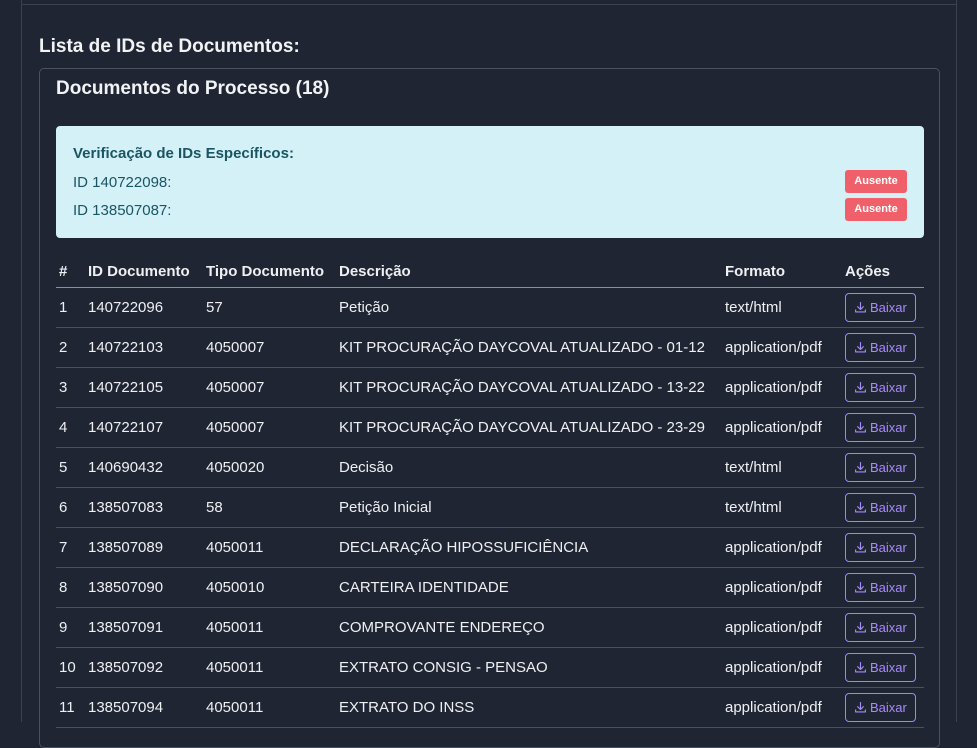 The image size is (977, 748). What do you see at coordinates (70, 272) in the screenshot?
I see `column-header-number: #` at bounding box center [70, 272].